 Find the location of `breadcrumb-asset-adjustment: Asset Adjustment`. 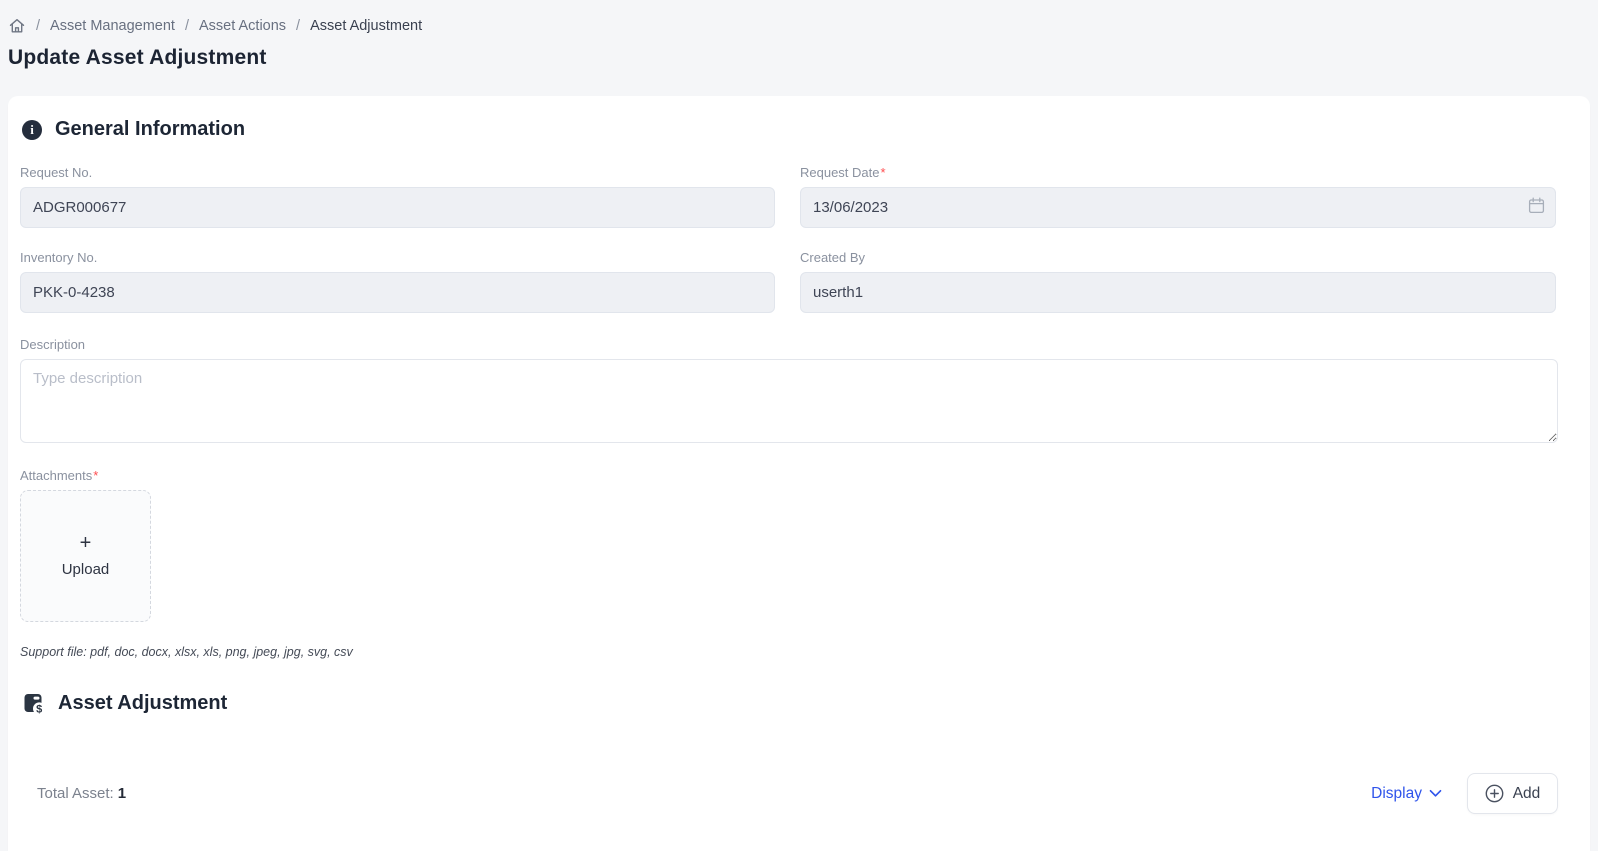

breadcrumb-asset-adjustment: Asset Adjustment is located at coordinates (366, 26).